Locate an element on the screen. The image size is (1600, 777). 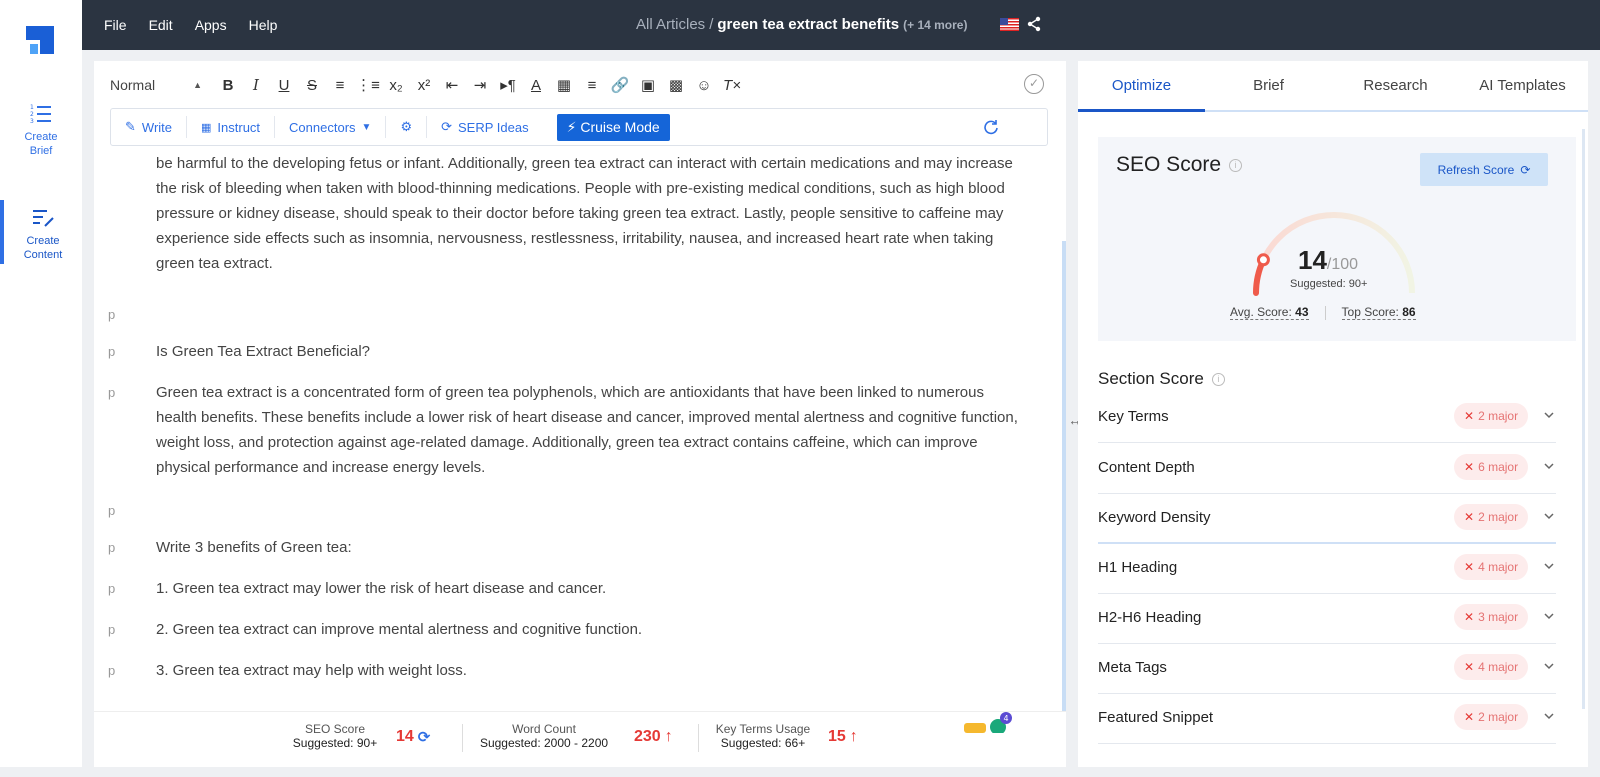
stat-label: SEO Score is located at coordinates (335, 729).